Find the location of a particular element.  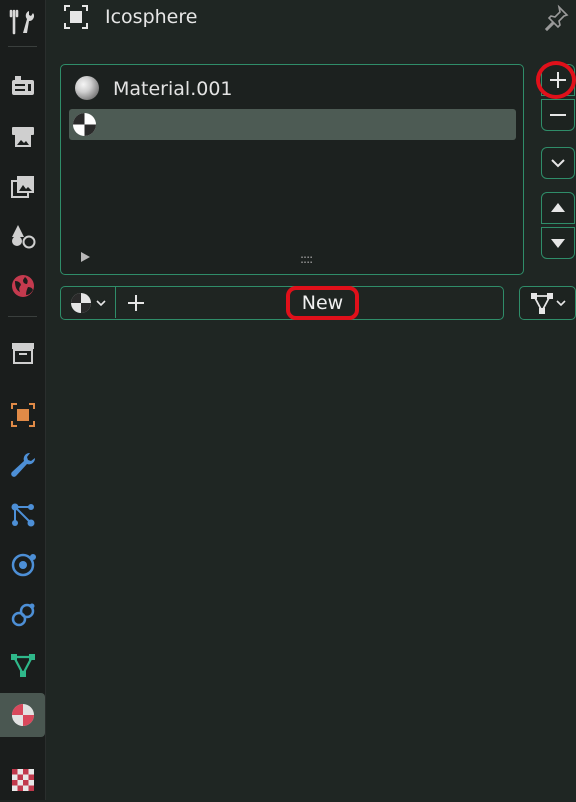

tool-icon is located at coordinates (22, 22).